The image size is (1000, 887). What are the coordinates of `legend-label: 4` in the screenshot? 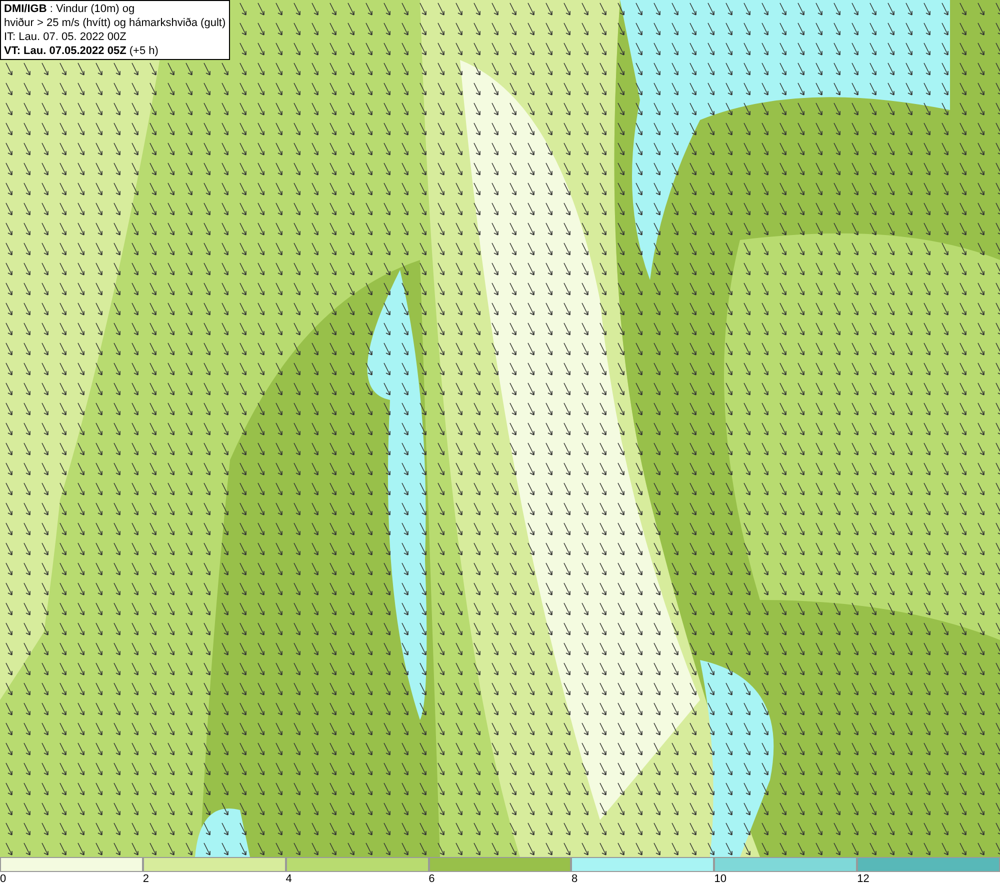 It's located at (289, 879).